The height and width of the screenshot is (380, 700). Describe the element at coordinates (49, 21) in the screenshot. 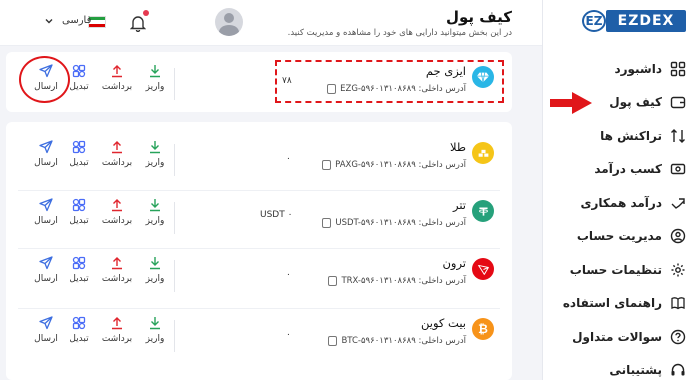

I see `chevron-down-icon` at that location.